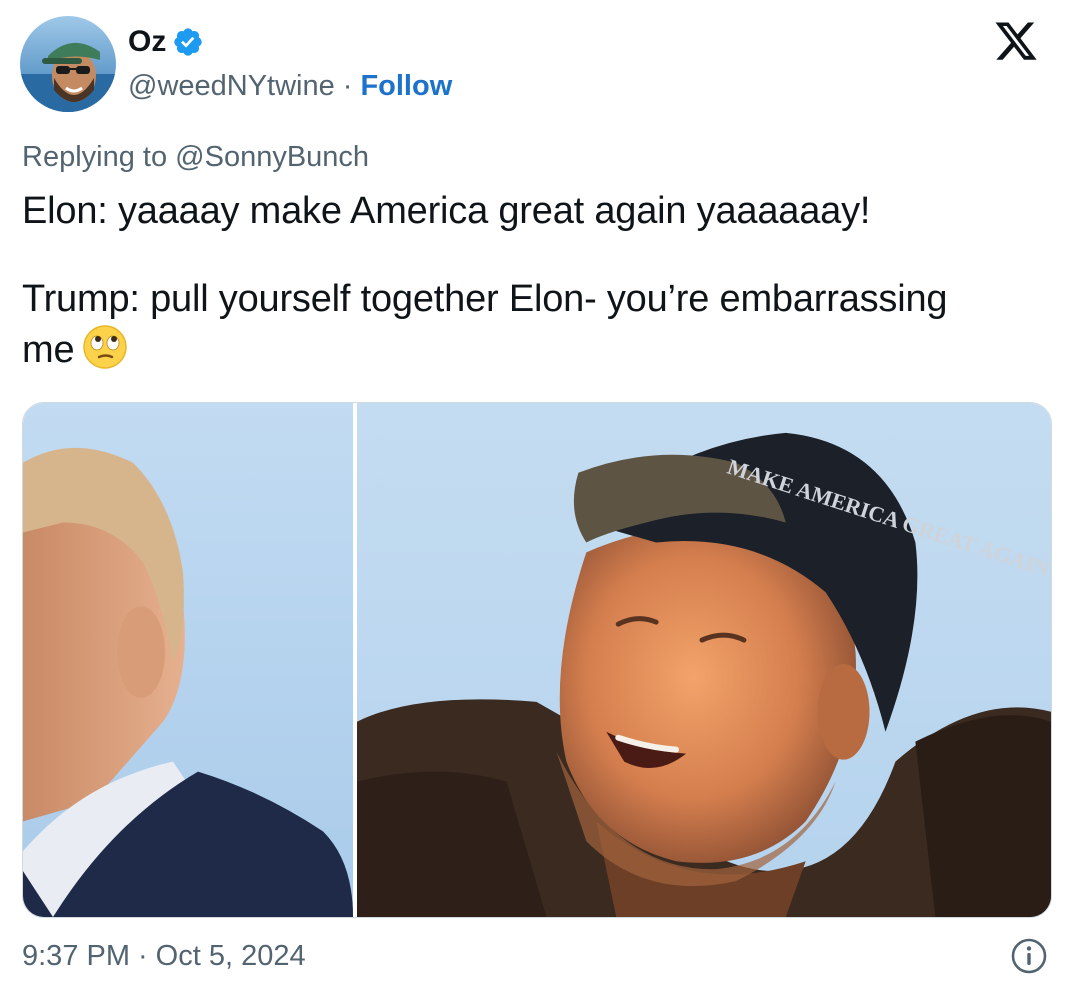 This screenshot has height=992, width=1078. What do you see at coordinates (231, 956) in the screenshot?
I see `tweet-date: Oct 5, 2024` at bounding box center [231, 956].